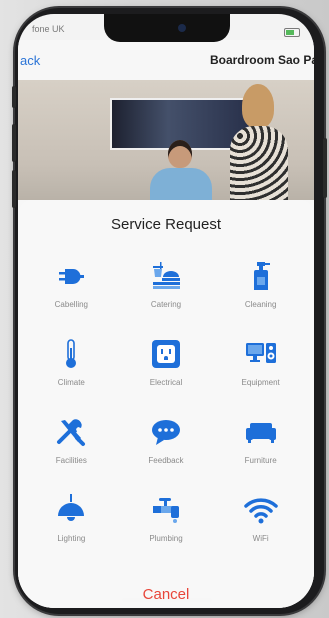 The image size is (329, 618). I want to click on service-wifi: WiFi, so click(260, 533).